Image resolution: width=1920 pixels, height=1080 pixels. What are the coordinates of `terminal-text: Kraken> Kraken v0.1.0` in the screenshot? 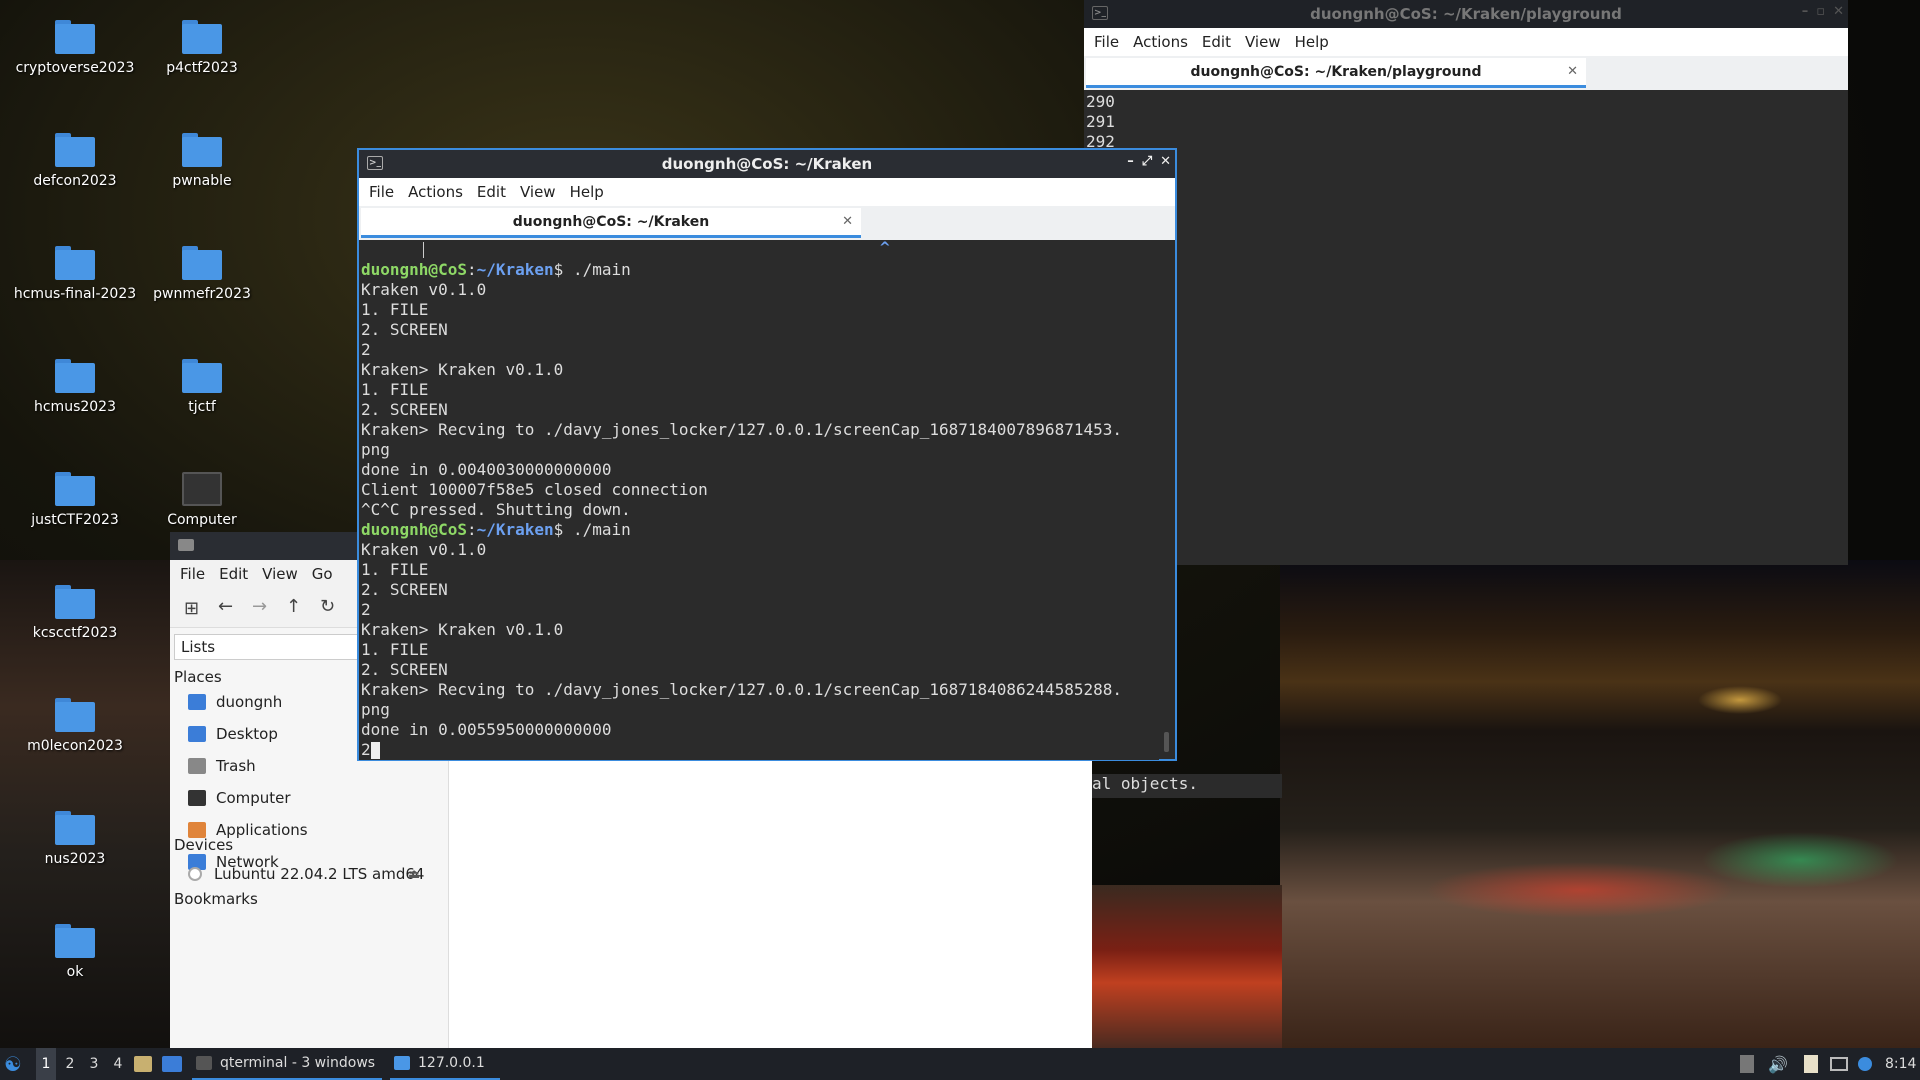 It's located at (462, 629).